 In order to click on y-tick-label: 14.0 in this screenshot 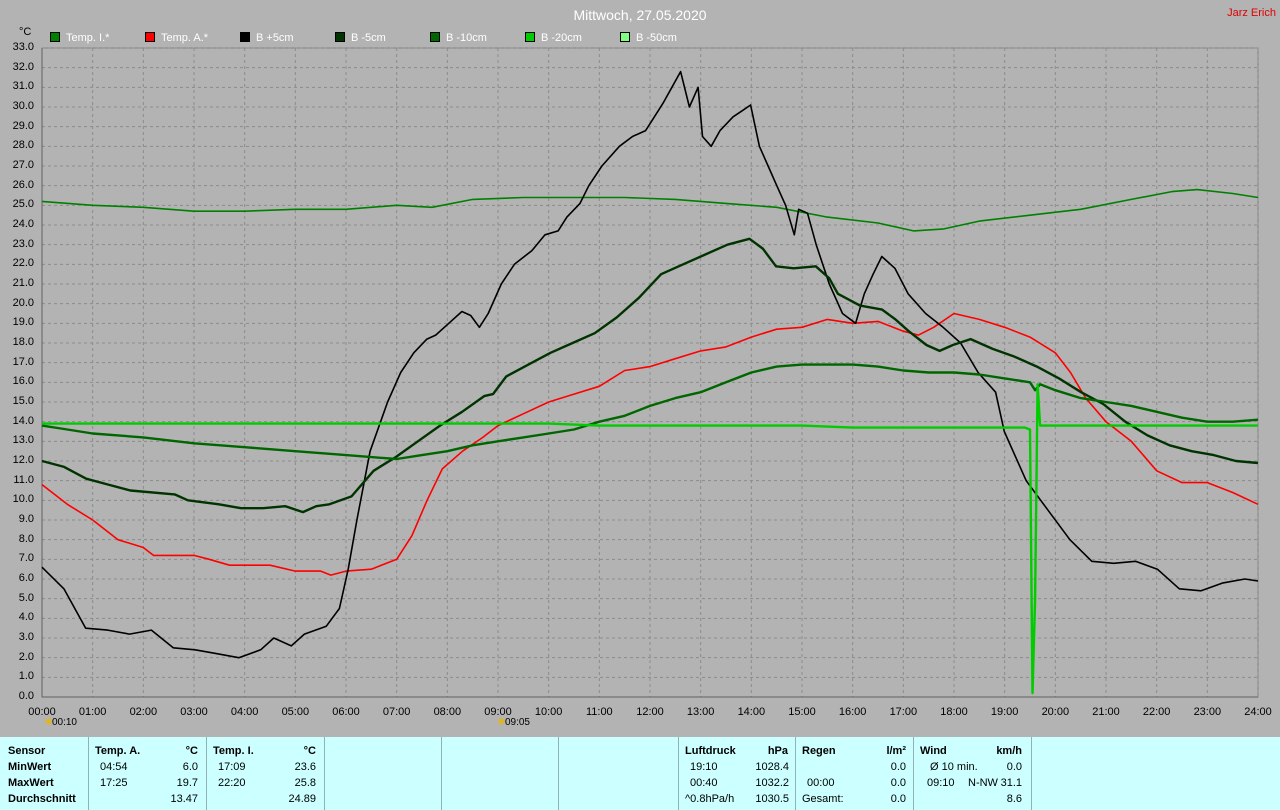, I will do `click(23, 420)`.